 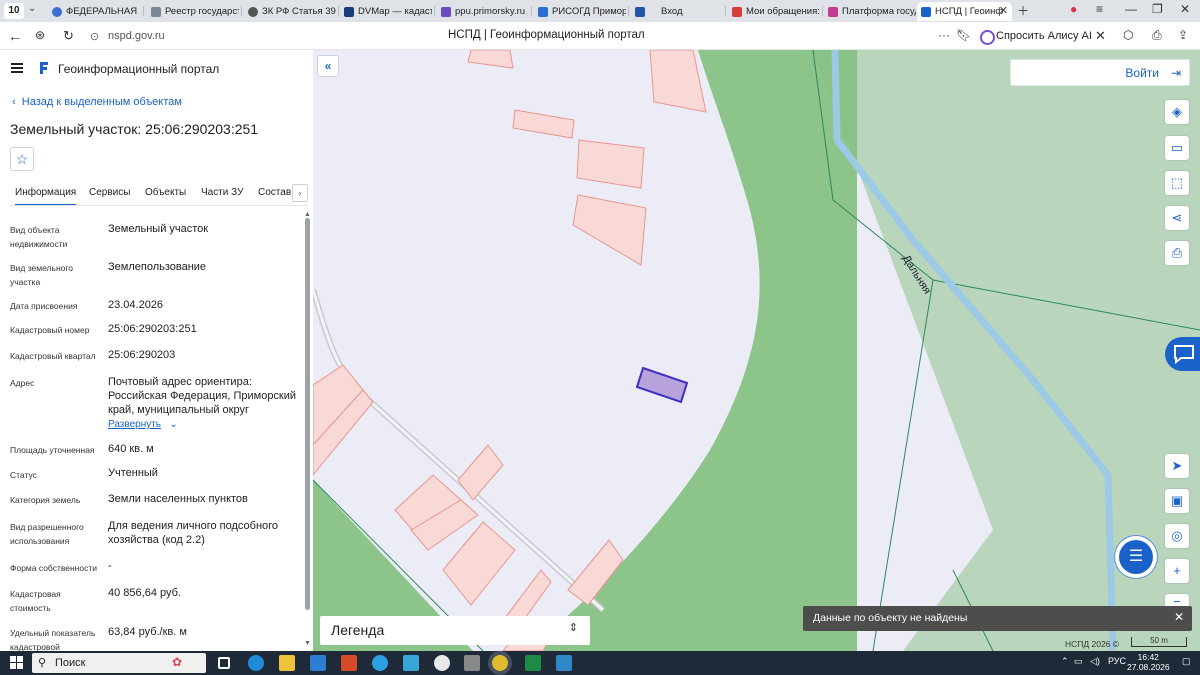 I want to click on expand-address-link: Развернуть ⌄, so click(x=143, y=424).